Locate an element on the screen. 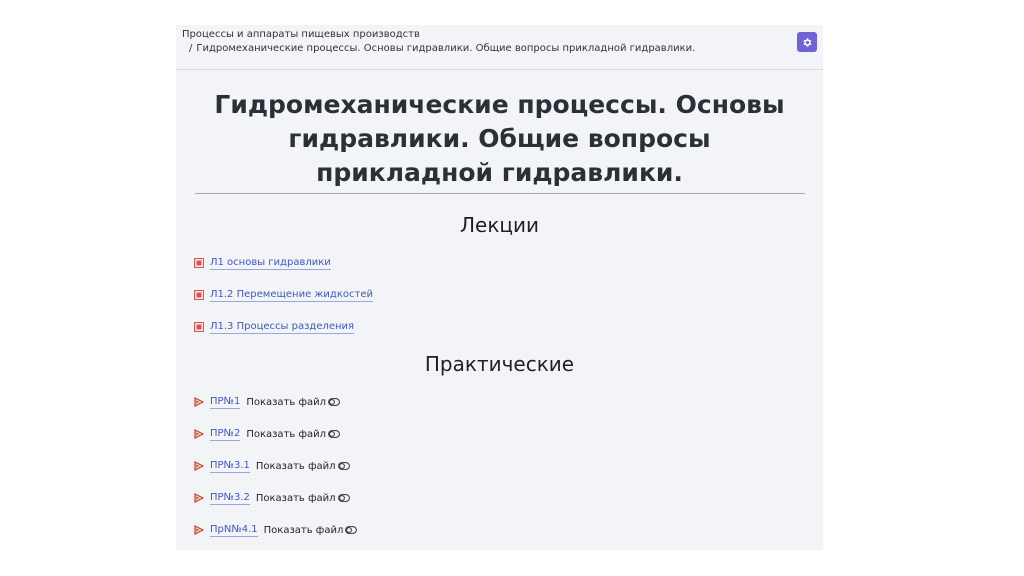  practical-item: ПР№3.2 Показать файл is located at coordinates (272, 498).